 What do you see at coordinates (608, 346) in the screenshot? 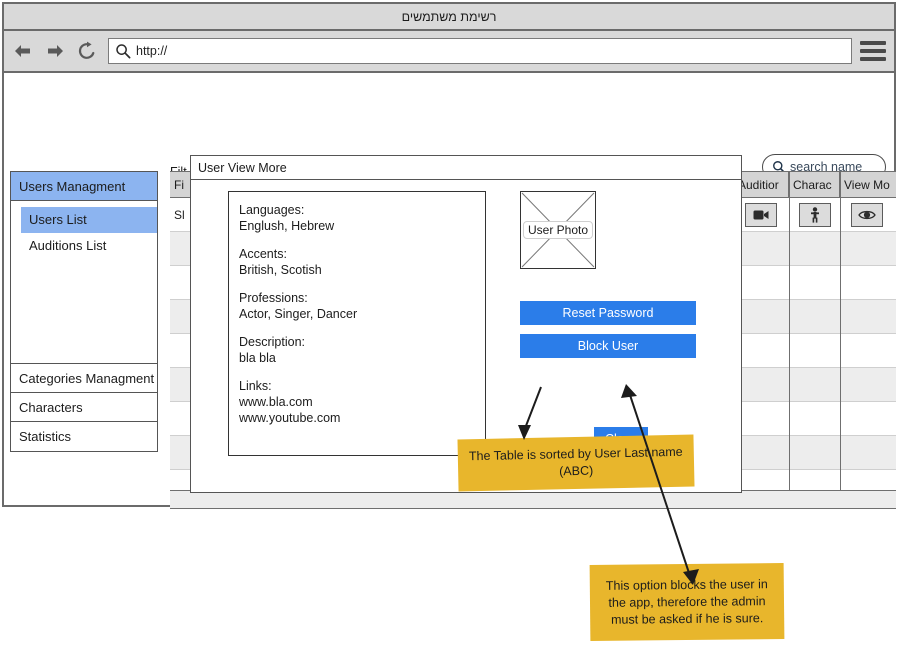
I see `block-user-button: Block User` at bounding box center [608, 346].